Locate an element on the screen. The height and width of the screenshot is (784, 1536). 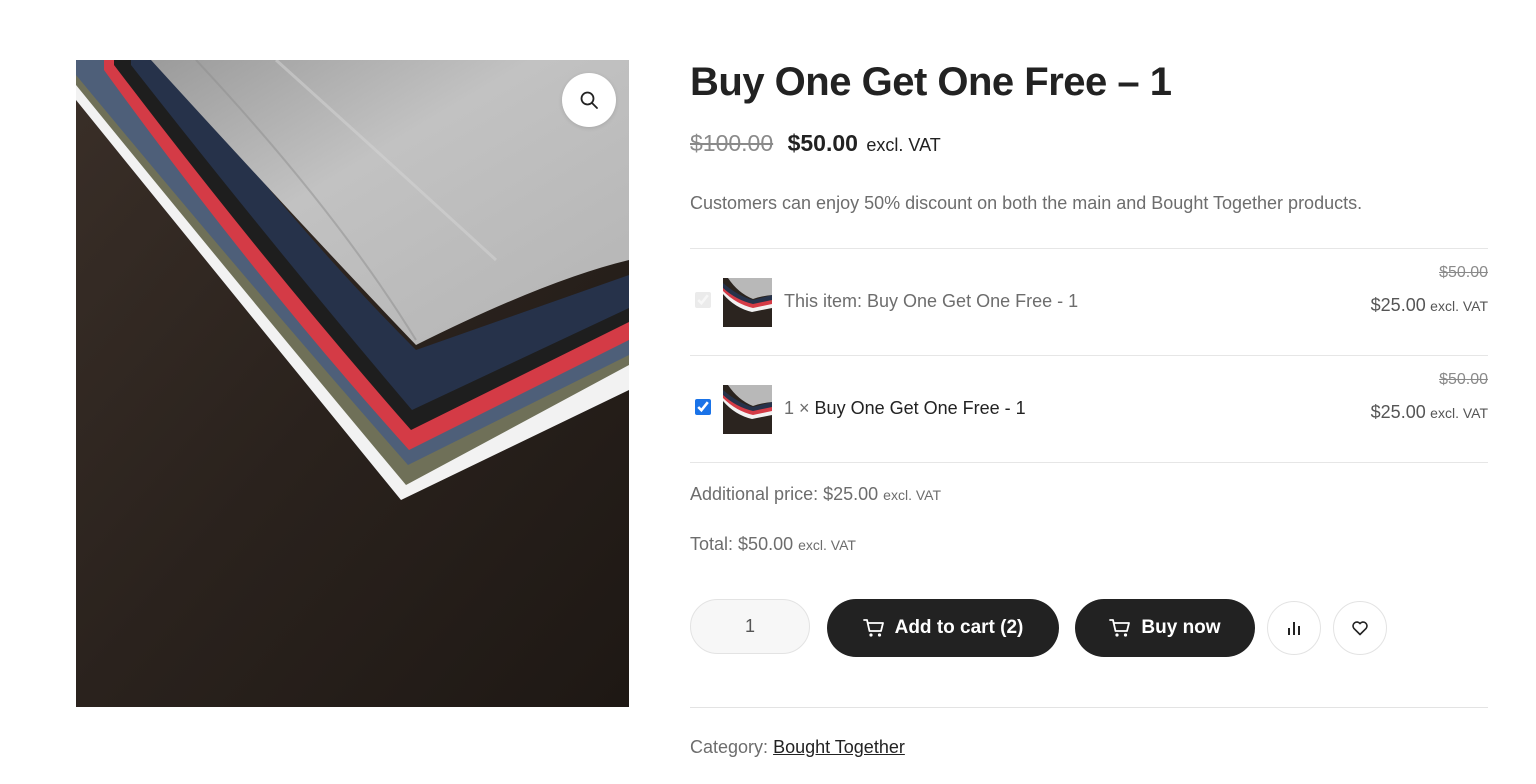
wishlist-button is located at coordinates (1360, 628).